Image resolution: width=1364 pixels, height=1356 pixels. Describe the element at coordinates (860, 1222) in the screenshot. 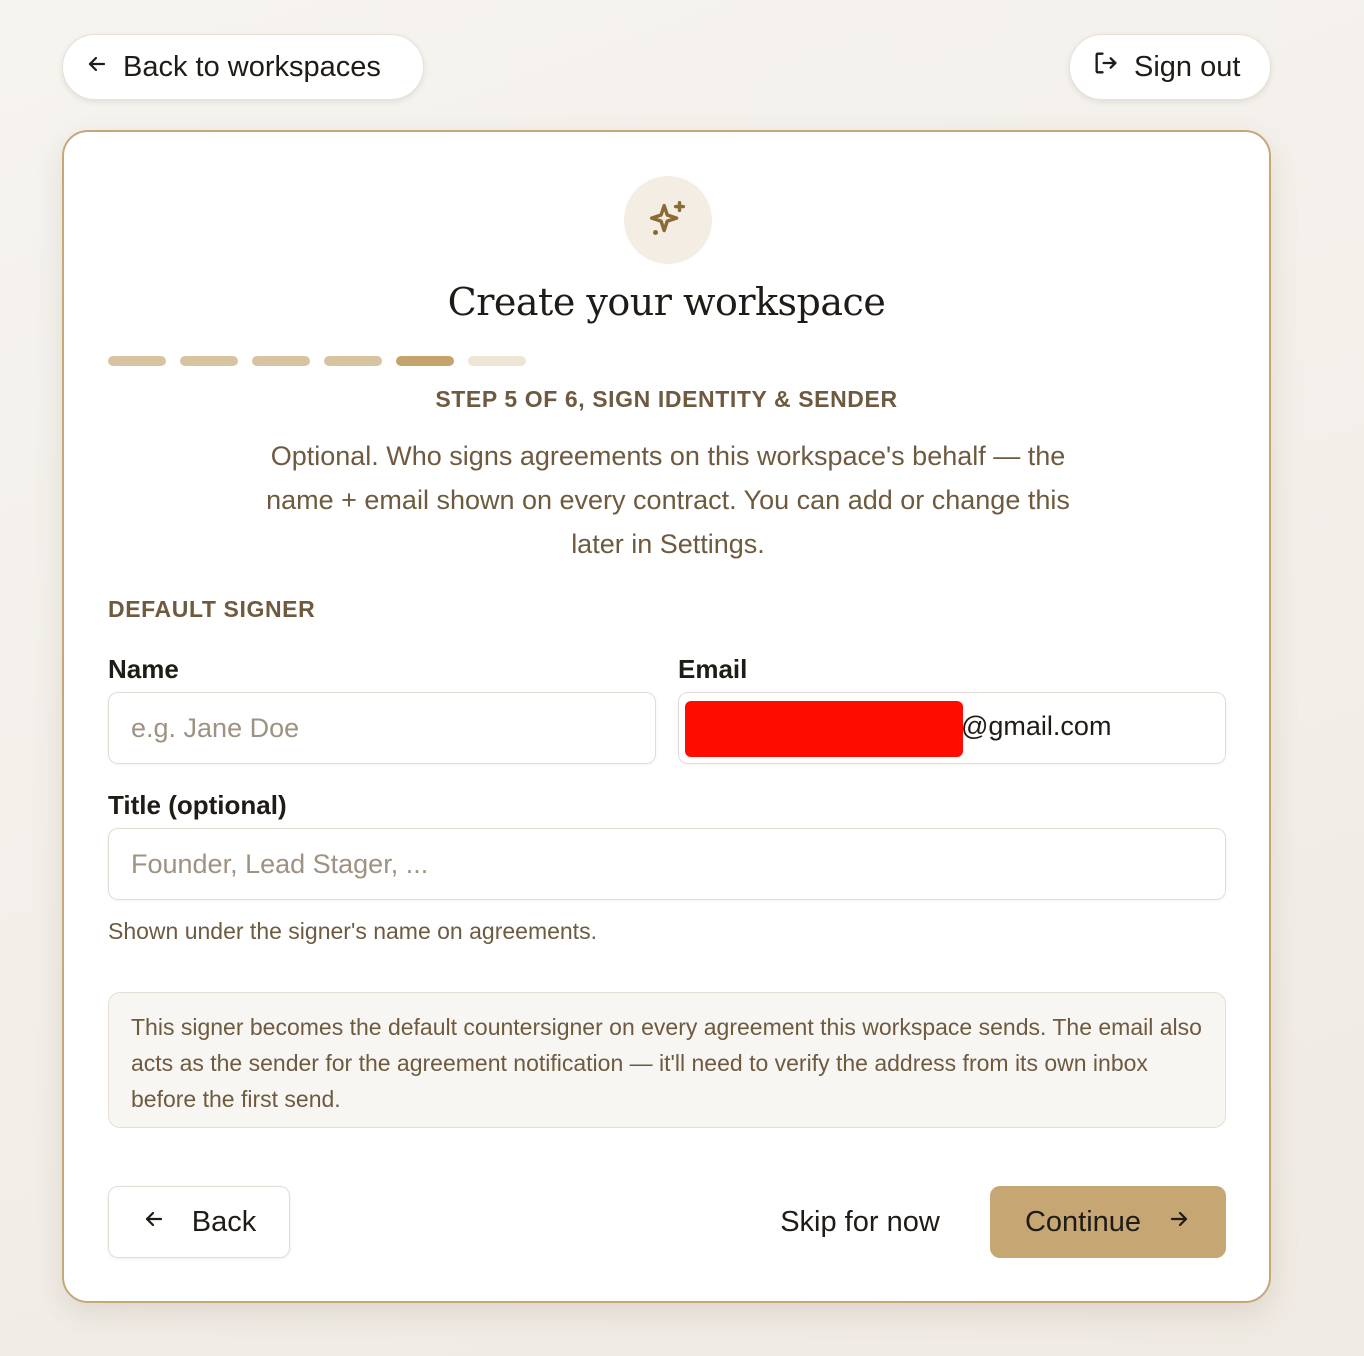

I see `skip-button: Skip for now` at that location.